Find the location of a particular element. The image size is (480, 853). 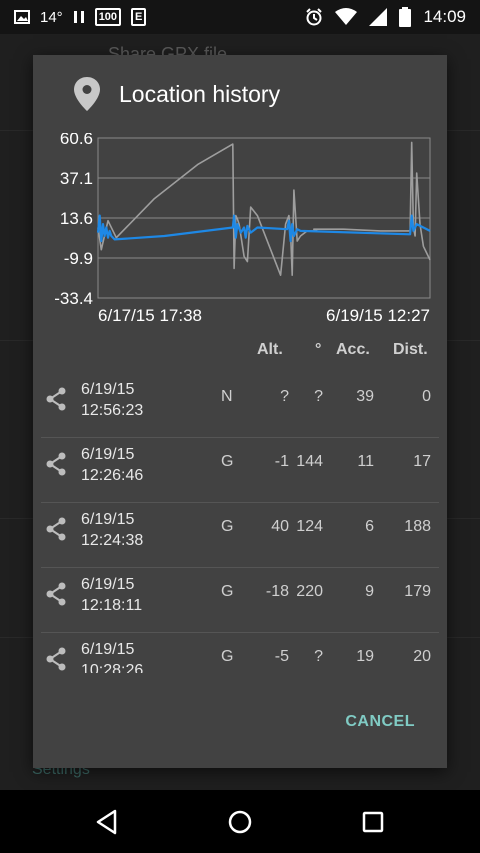

x-tick-label: 6/17/15 17:38 is located at coordinates (150, 315).